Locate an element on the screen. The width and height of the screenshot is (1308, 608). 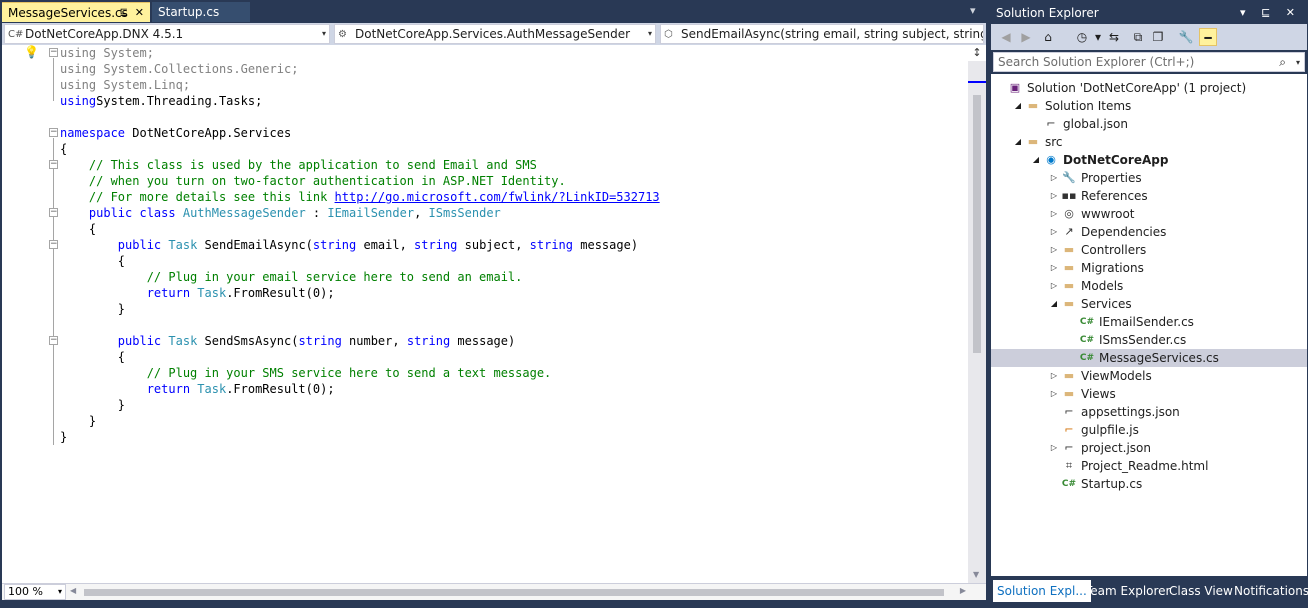
project-dropdown: C# DotNetCoreApp.DNX 4.5.1 ▾ is located at coordinates (167, 34).